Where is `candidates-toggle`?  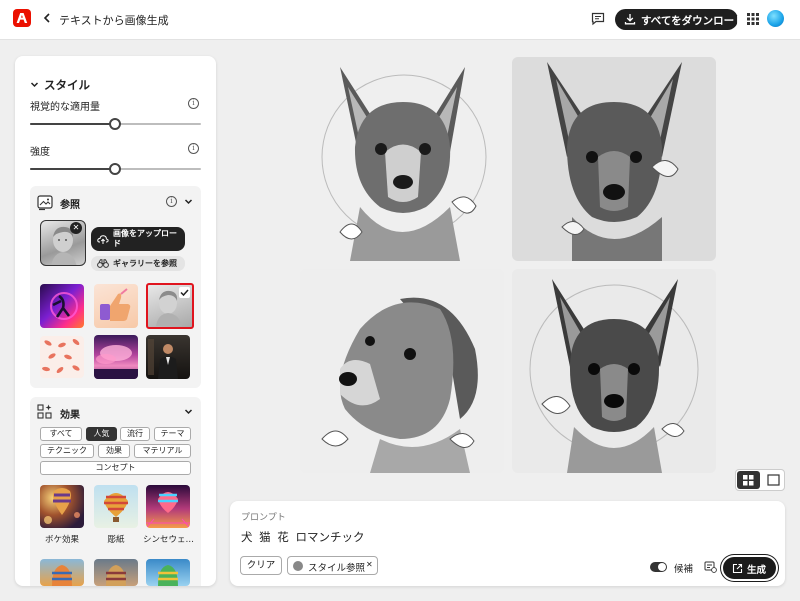
candidates-toggle is located at coordinates (658, 567).